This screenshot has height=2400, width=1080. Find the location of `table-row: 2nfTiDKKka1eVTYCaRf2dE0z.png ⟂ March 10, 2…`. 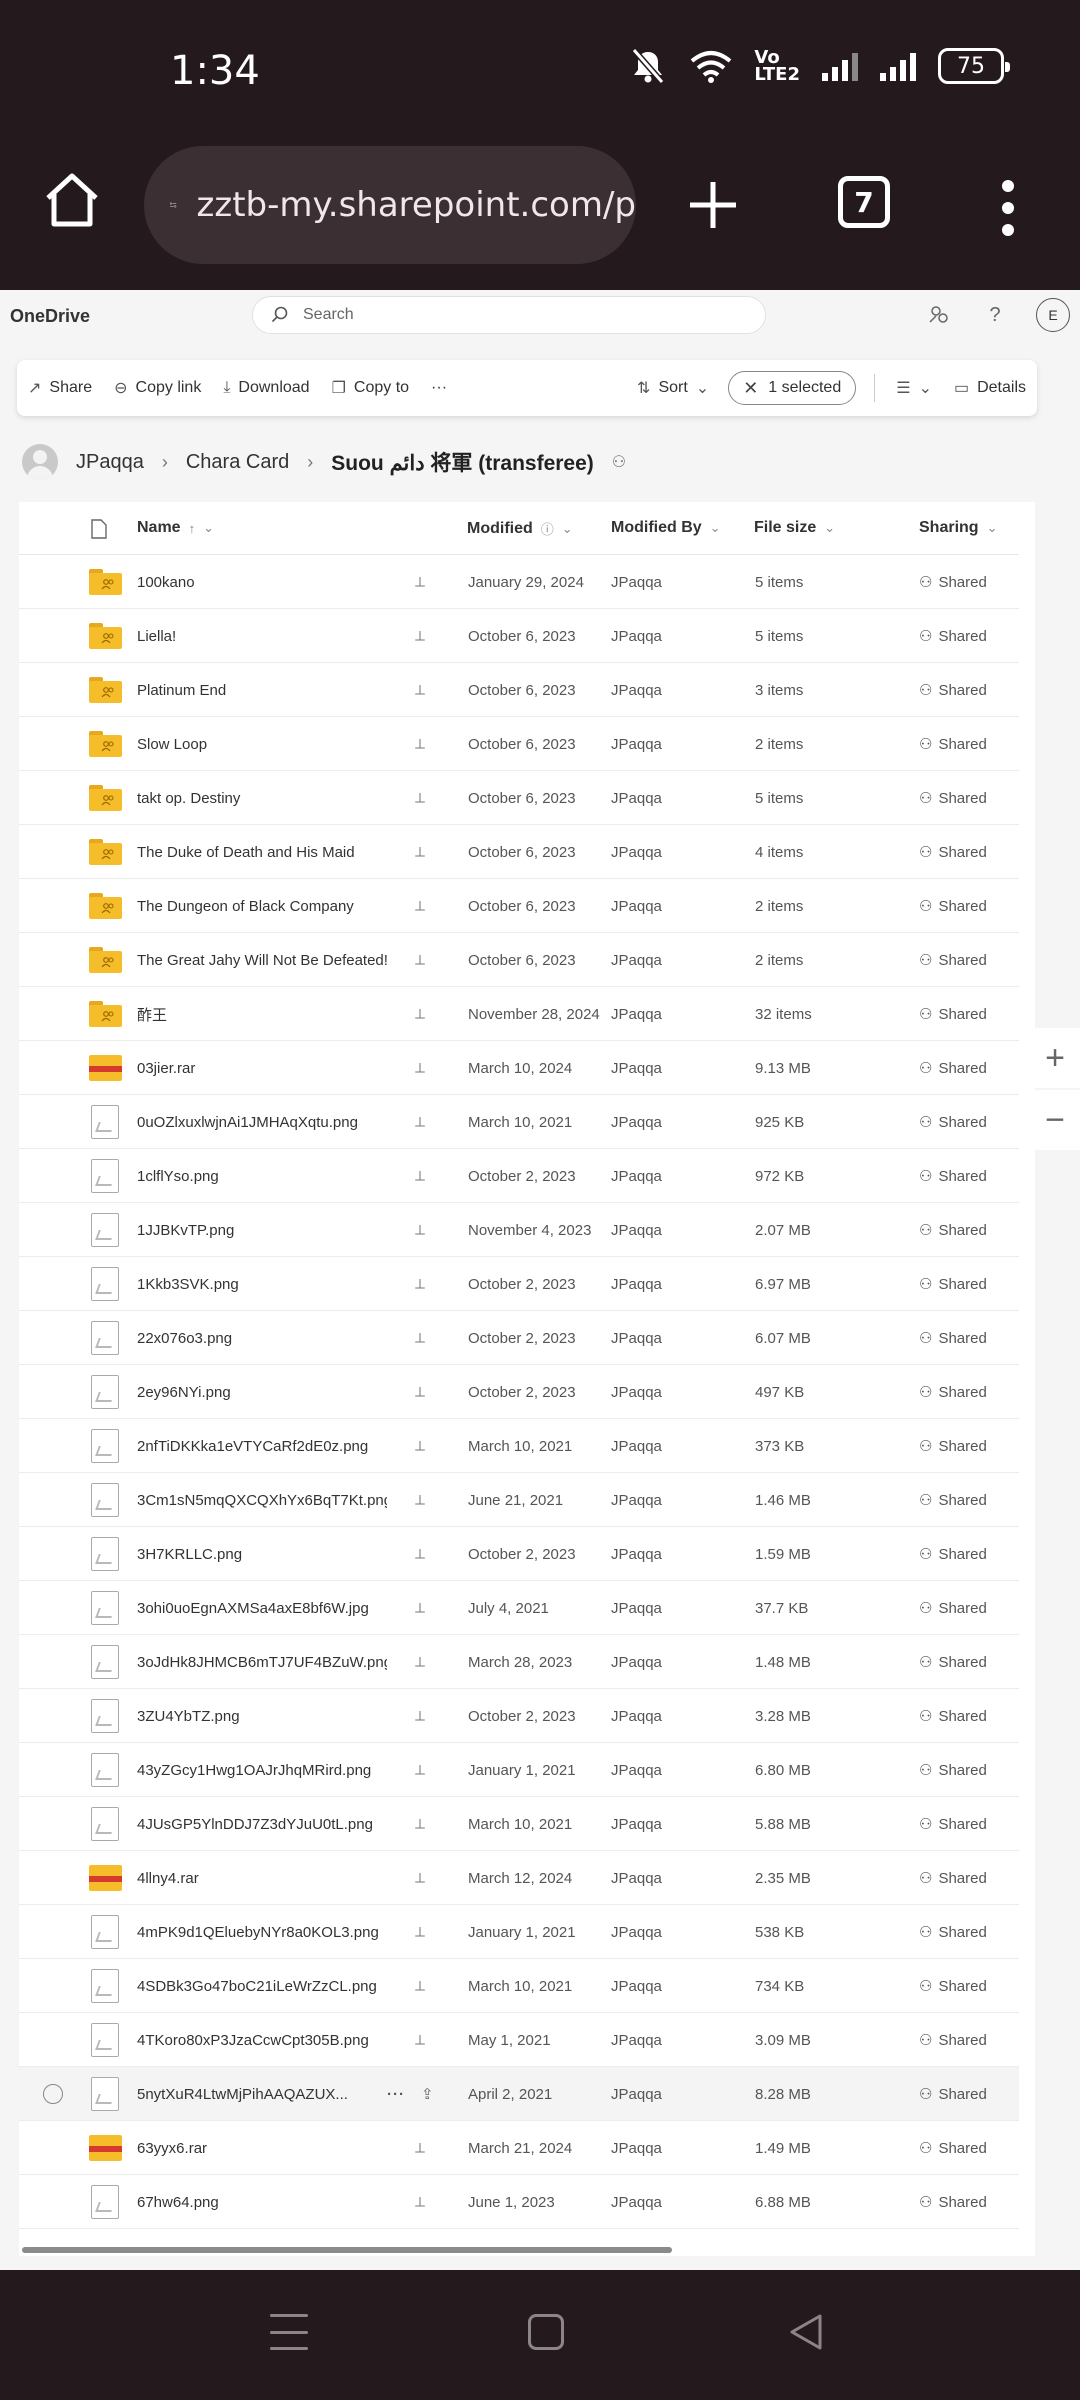

table-row: 2nfTiDKKka1eVTYCaRf2dE0z.png ⟂ March 10, 2… is located at coordinates (519, 1446).